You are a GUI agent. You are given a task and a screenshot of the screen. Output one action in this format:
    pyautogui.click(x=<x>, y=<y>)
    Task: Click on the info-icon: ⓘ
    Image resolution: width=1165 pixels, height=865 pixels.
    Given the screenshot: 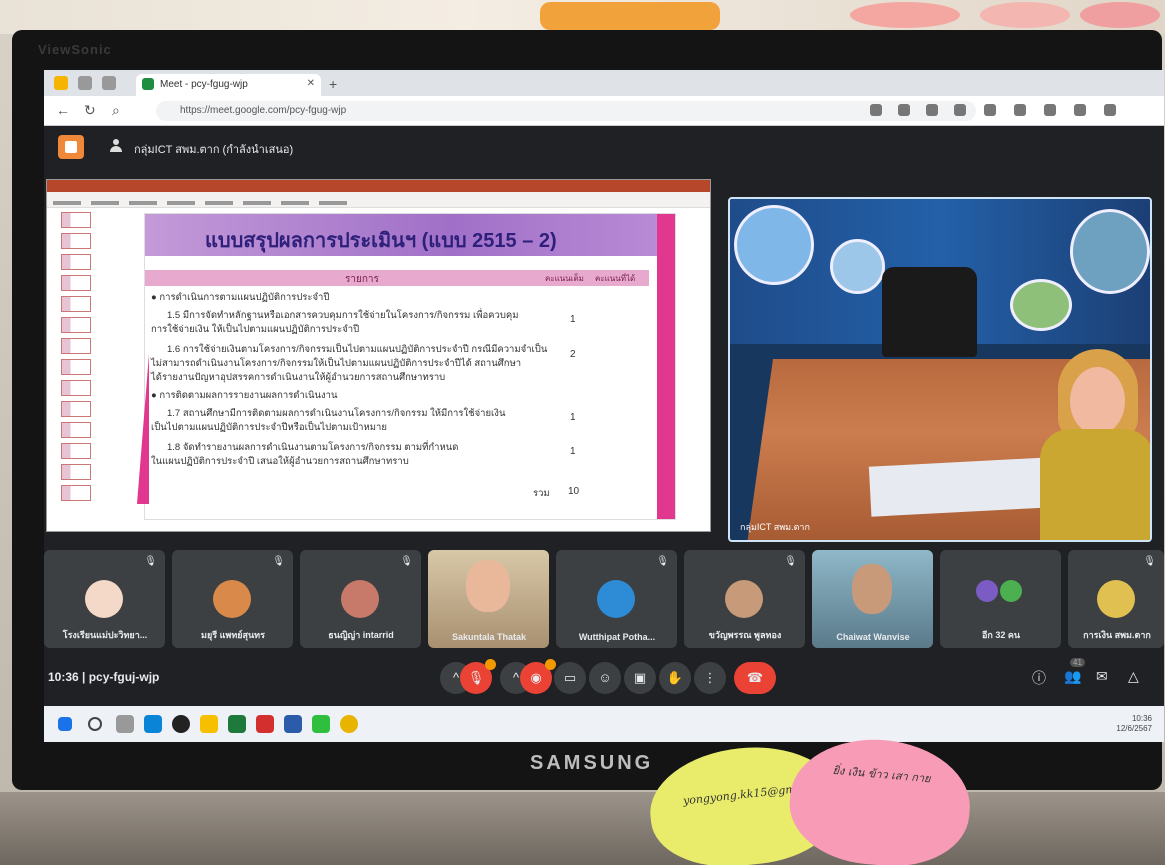 What is the action you would take?
    pyautogui.click(x=1039, y=678)
    